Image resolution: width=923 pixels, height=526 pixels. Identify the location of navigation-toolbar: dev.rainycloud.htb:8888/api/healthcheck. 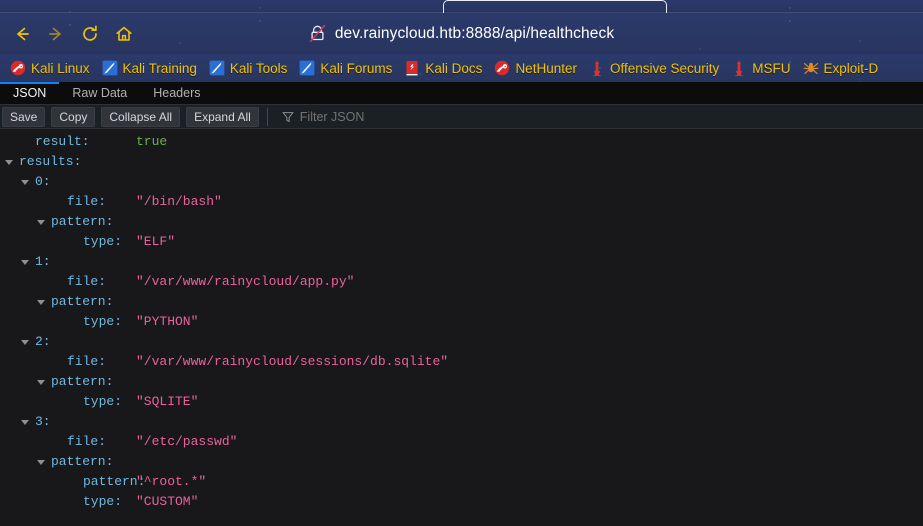
(461, 33).